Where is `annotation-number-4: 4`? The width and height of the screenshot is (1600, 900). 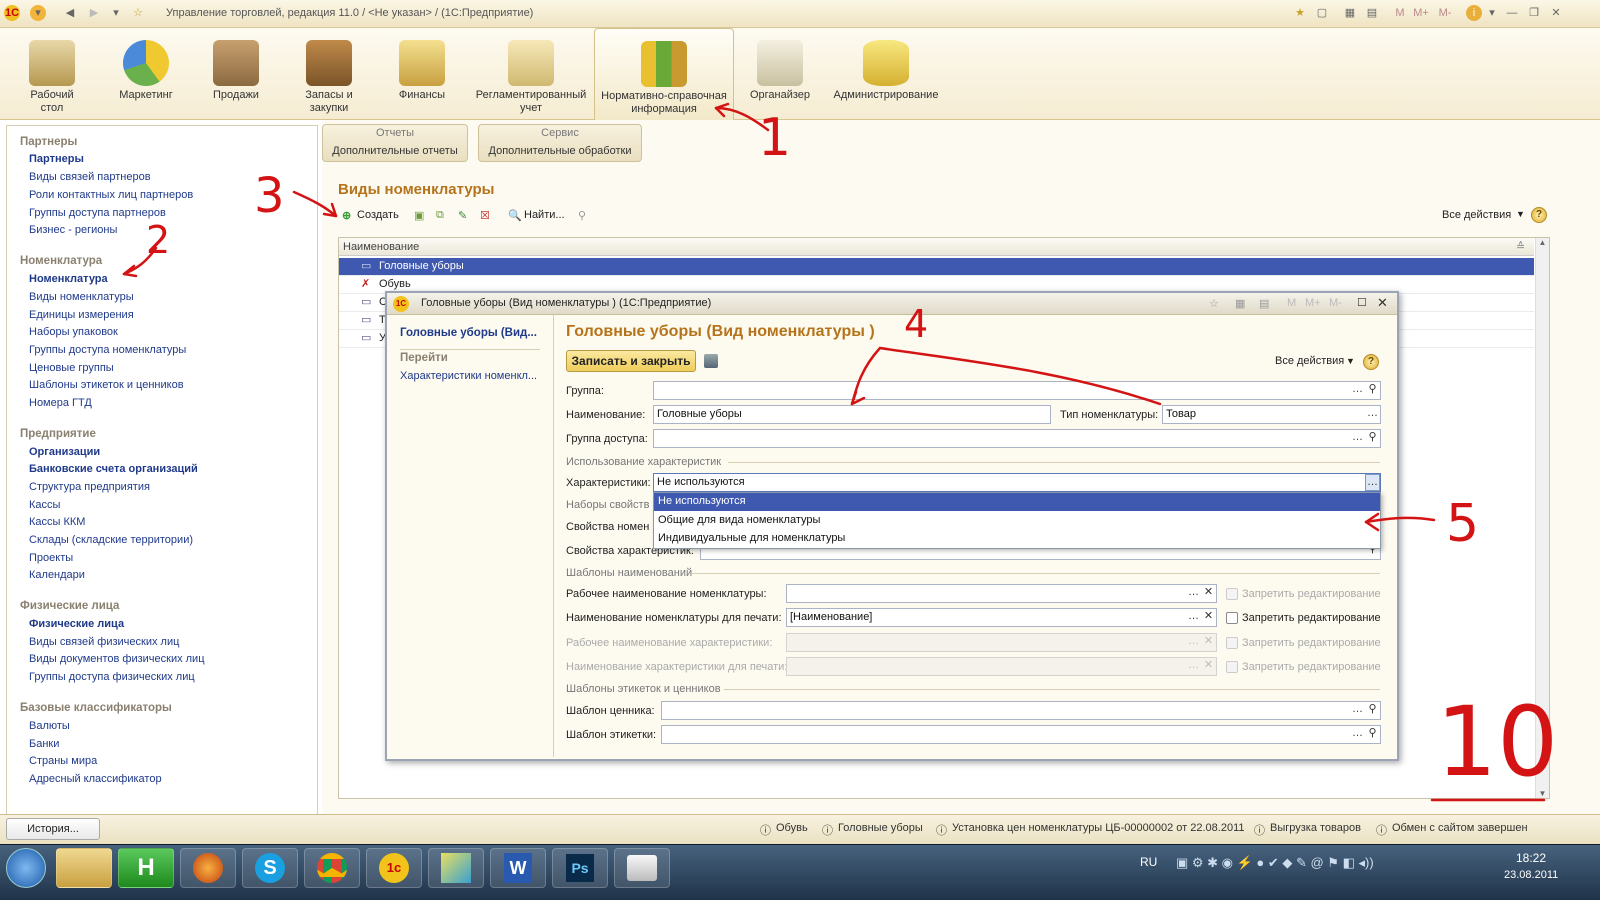 annotation-number-4: 4 is located at coordinates (916, 324).